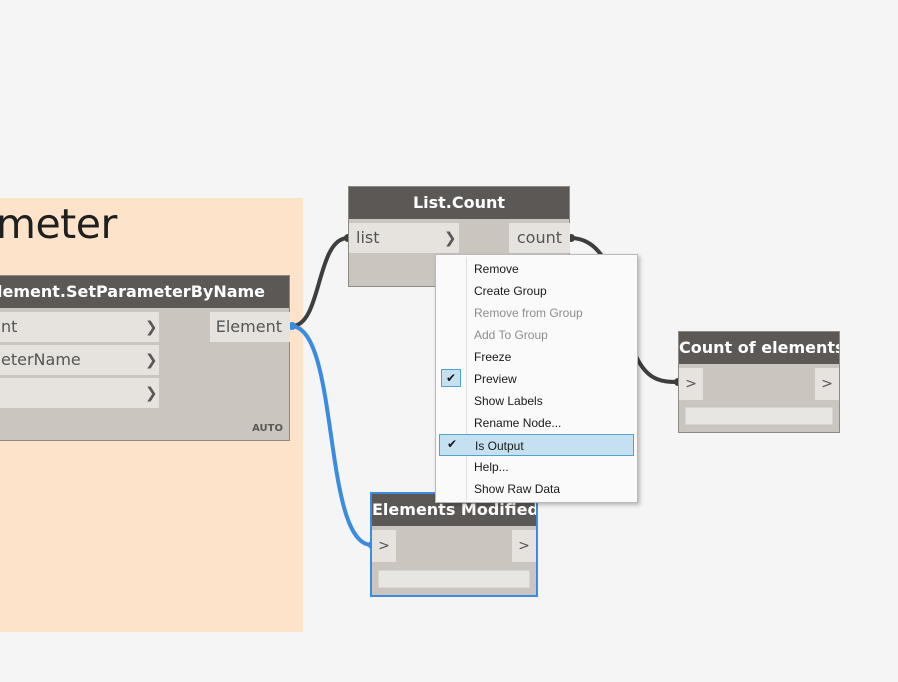  I want to click on wire-count-to-count-of-elements-end, so click(655, 367).